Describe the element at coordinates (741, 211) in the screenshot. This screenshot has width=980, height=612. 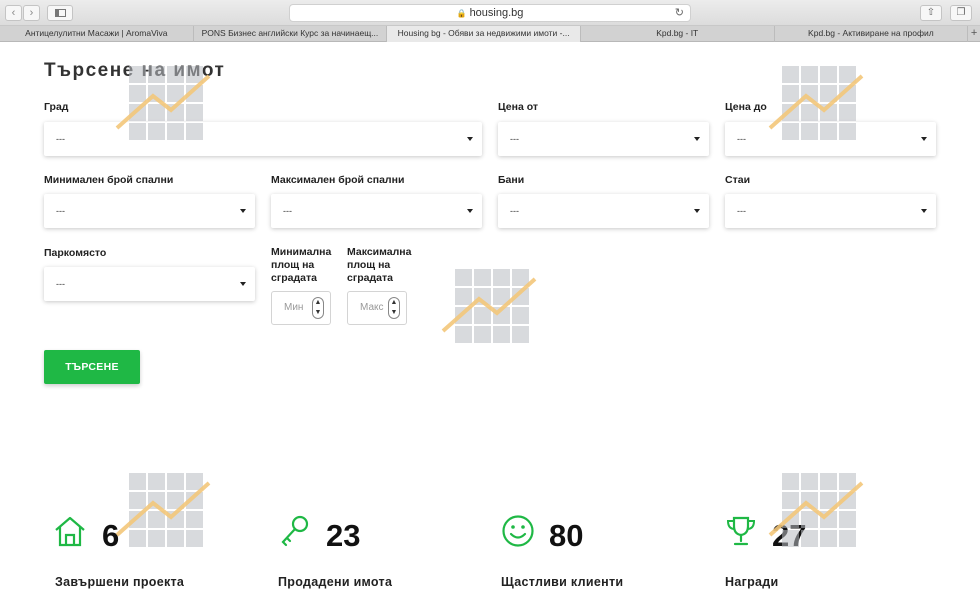
I see `rooms-value: ---` at that location.